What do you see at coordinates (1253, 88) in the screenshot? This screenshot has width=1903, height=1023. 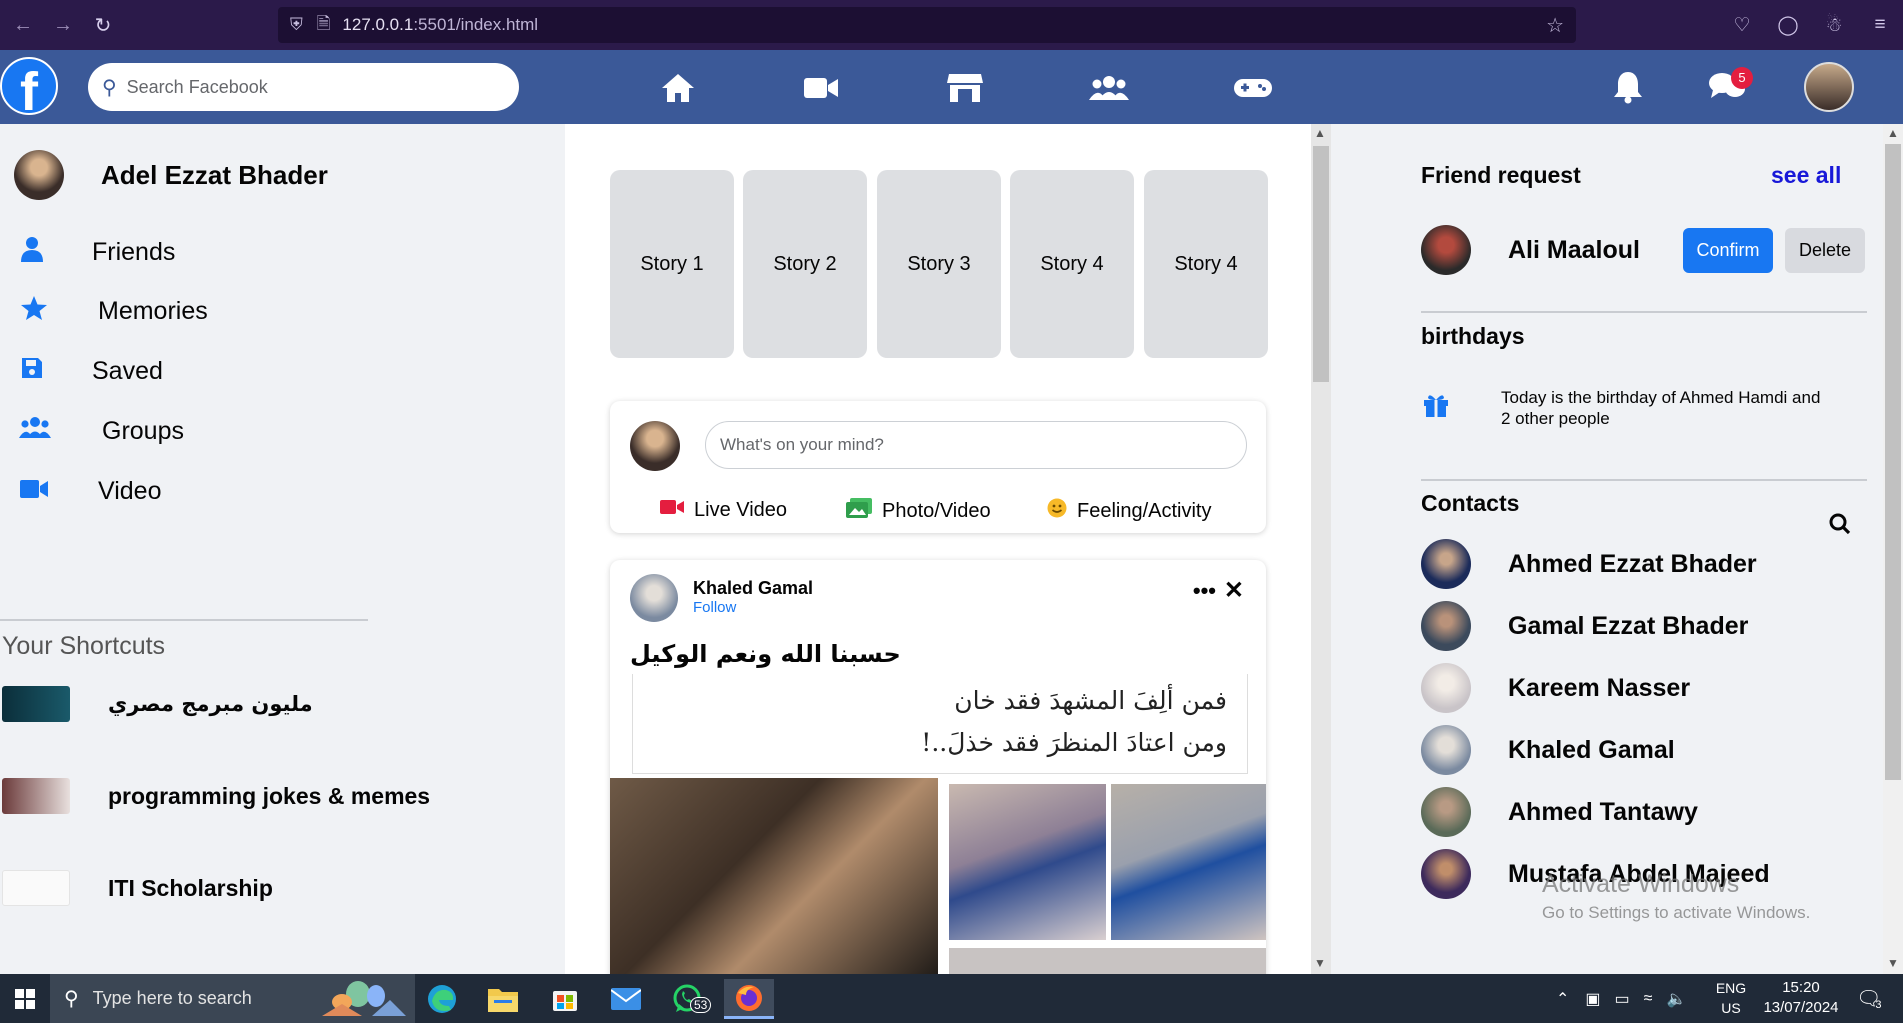 I see `gaming-icon` at bounding box center [1253, 88].